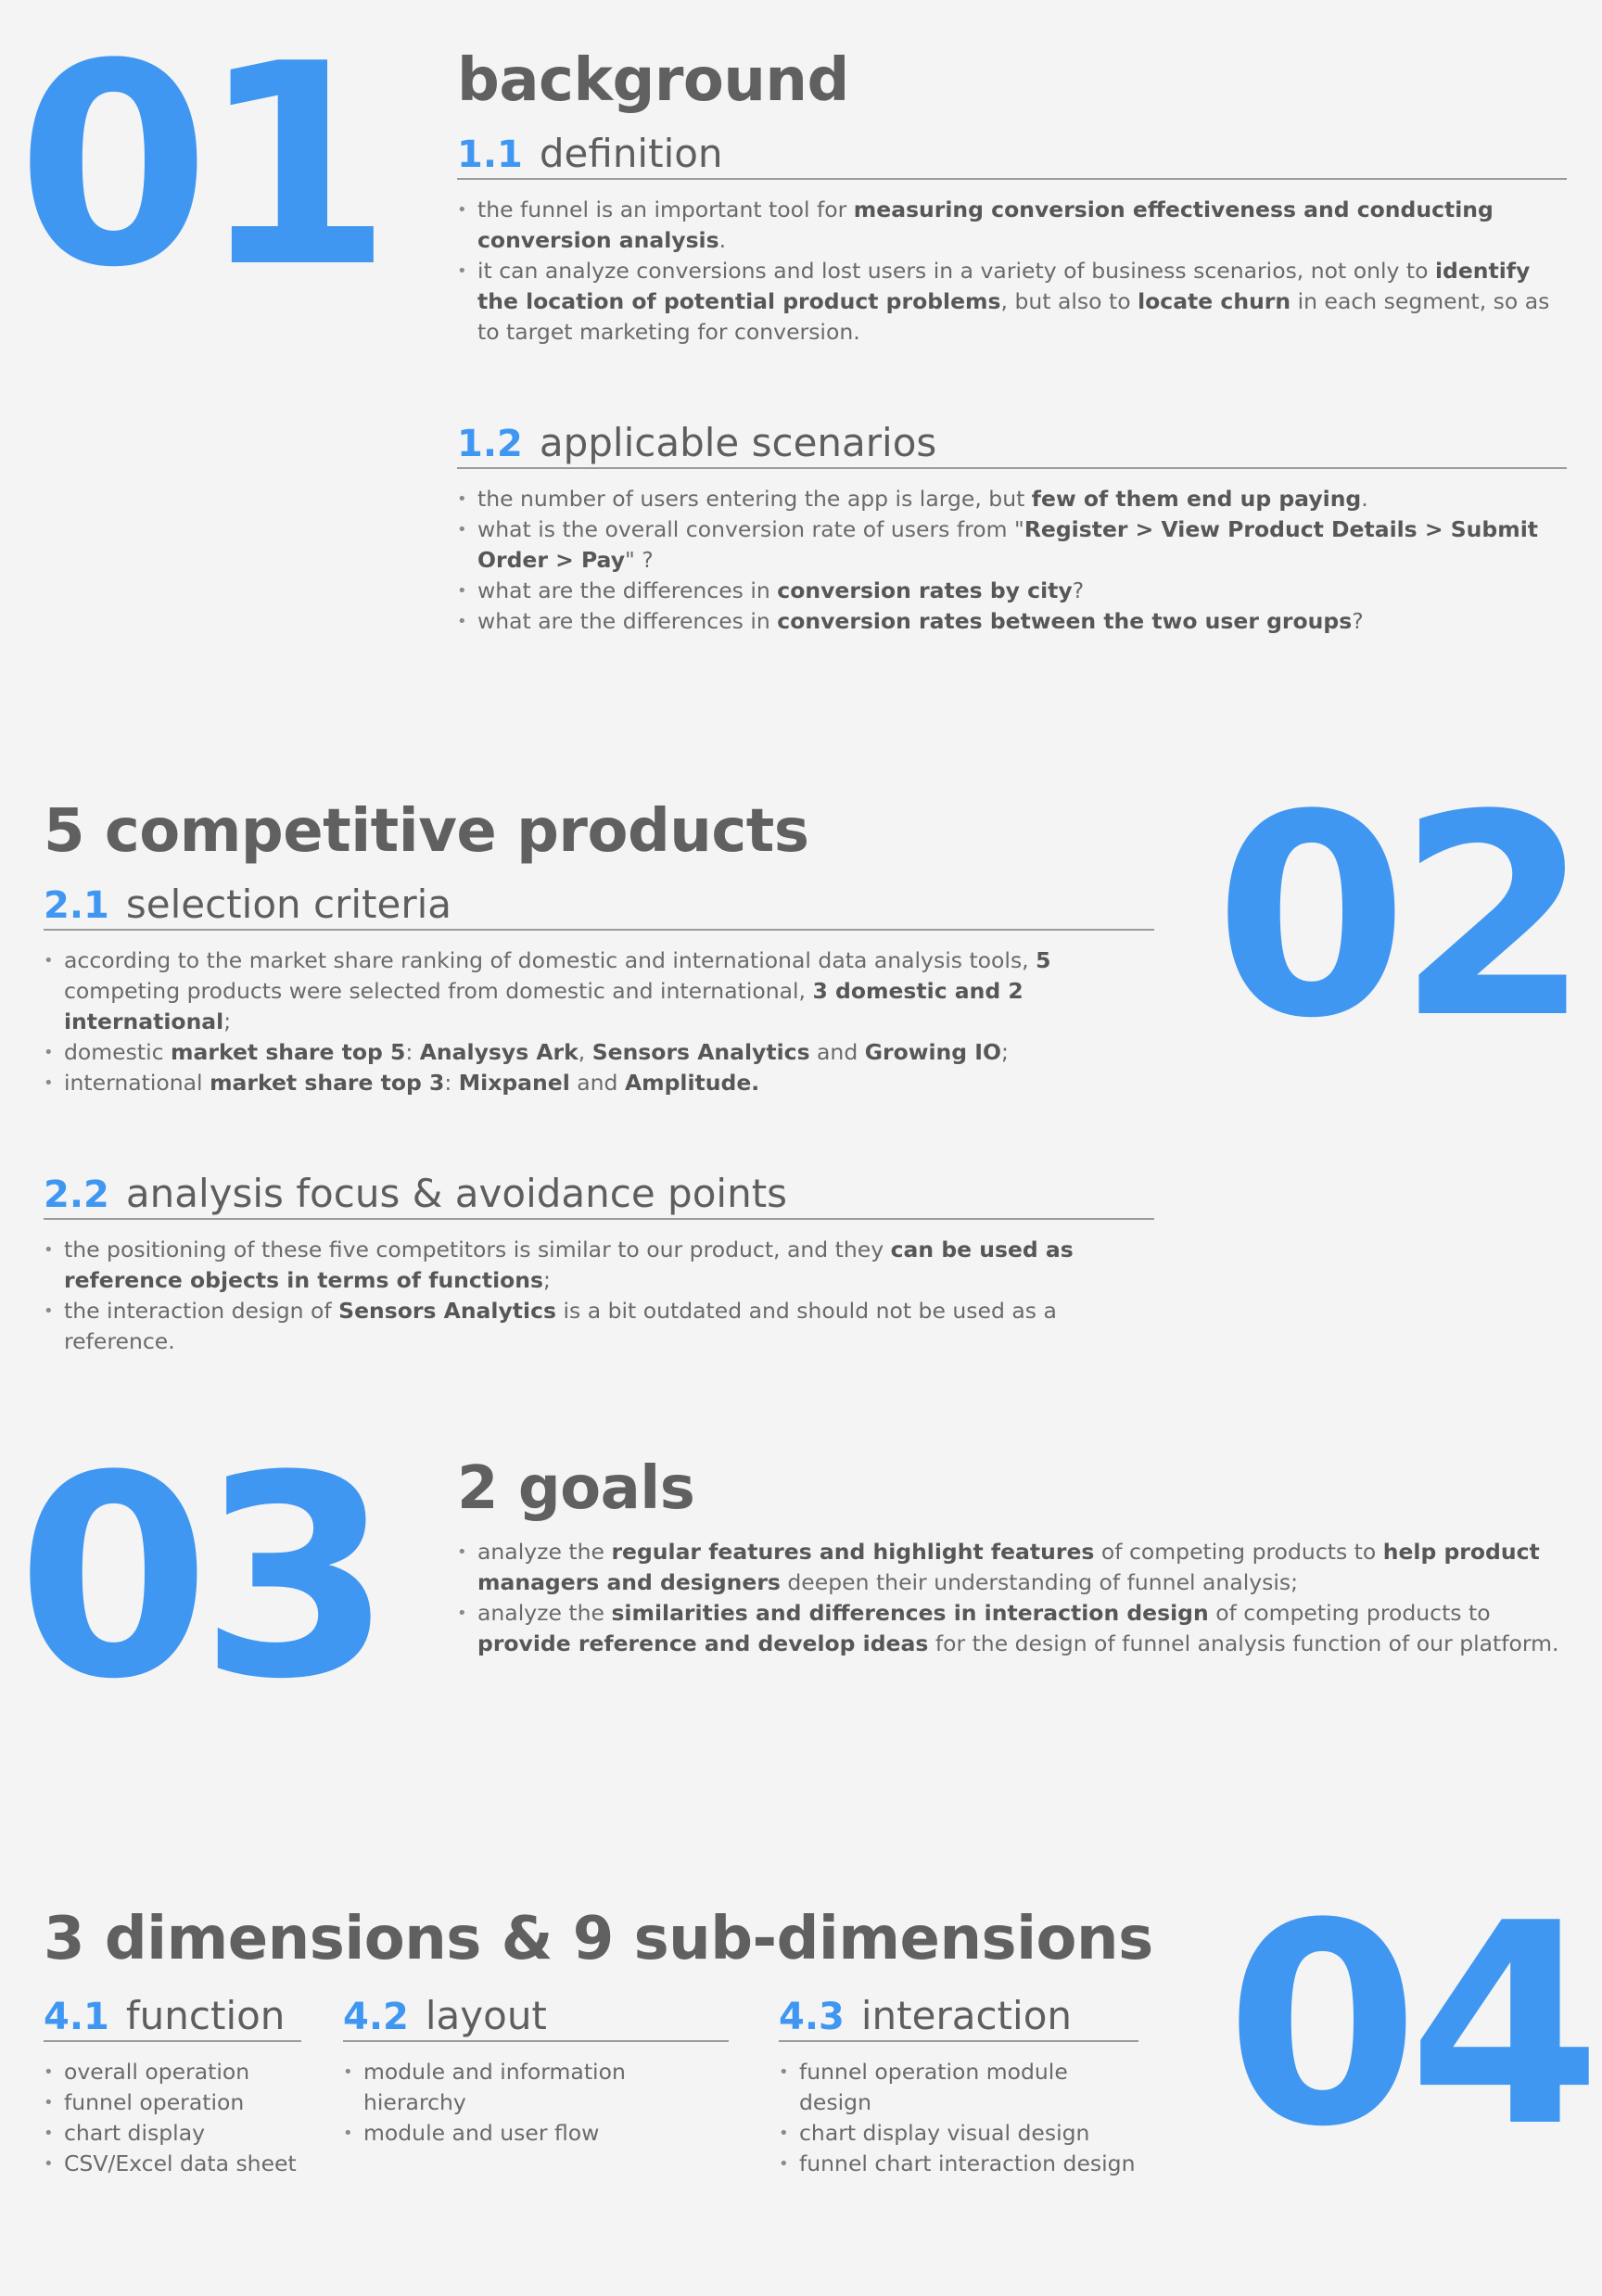 This screenshot has height=2296, width=1602. I want to click on list-item: module and information hierarchy, so click(536, 2087).